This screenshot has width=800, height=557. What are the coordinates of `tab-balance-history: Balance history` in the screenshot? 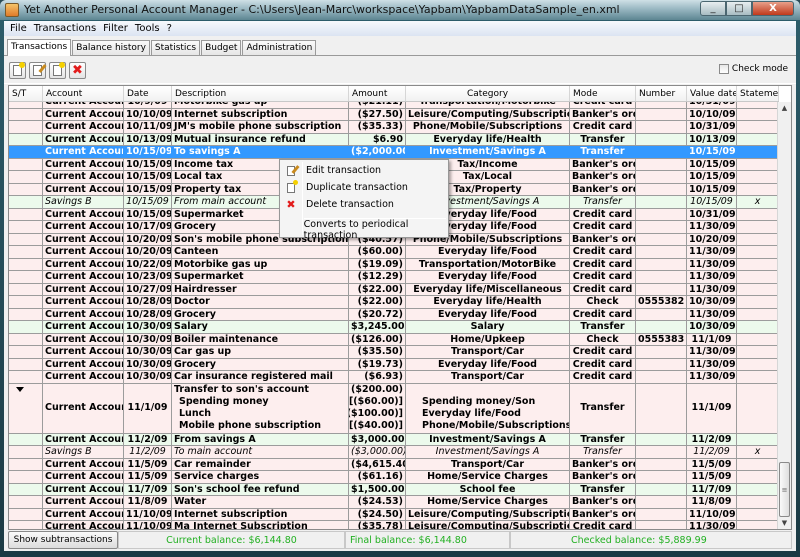 It's located at (111, 47).